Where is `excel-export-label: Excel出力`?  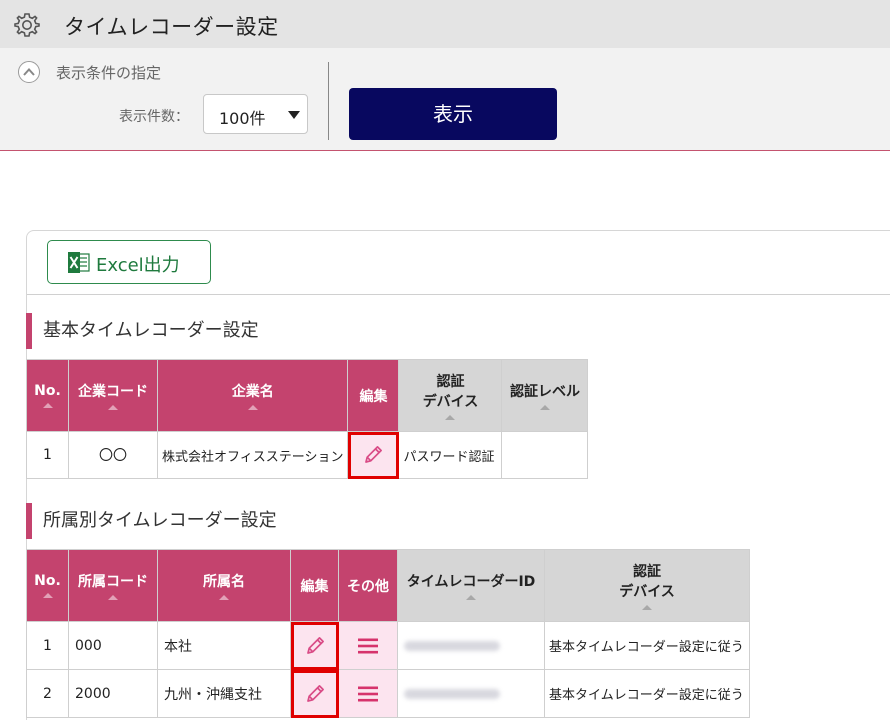 excel-export-label: Excel出力 is located at coordinates (138, 265).